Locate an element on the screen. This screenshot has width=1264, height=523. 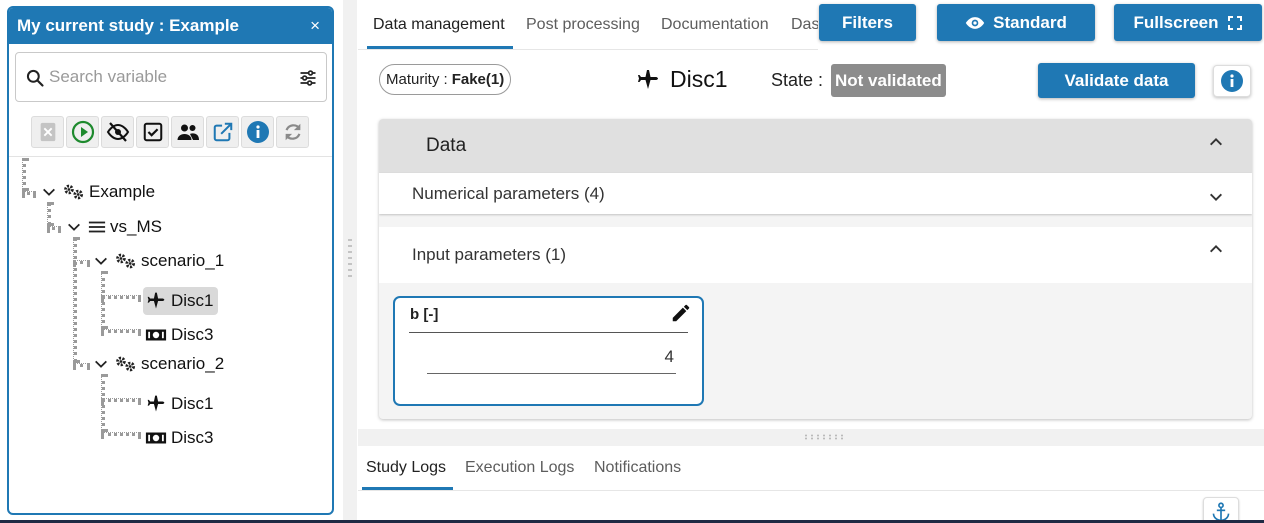
discipline-info-button is located at coordinates (1232, 81).